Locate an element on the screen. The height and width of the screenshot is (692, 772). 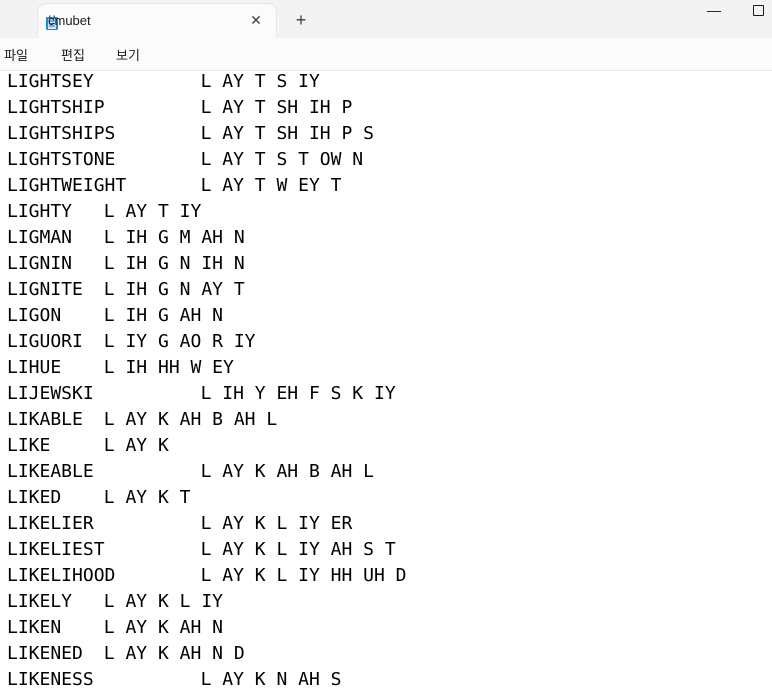
pronunciation-text: L AY T SH IH P S is located at coordinates (287, 133).